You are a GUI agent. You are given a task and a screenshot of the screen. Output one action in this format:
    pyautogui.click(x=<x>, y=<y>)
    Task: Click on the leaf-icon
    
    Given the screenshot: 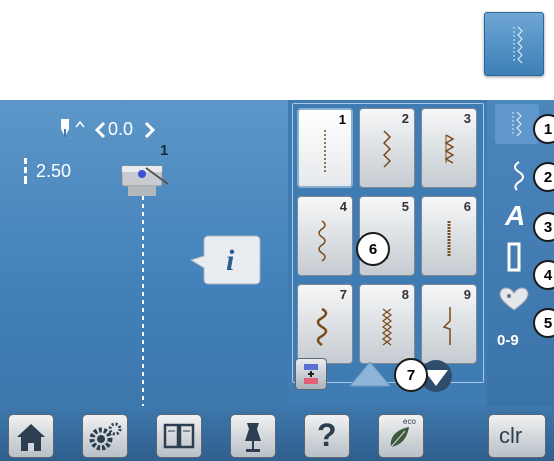 What is the action you would take?
    pyautogui.click(x=399, y=437)
    